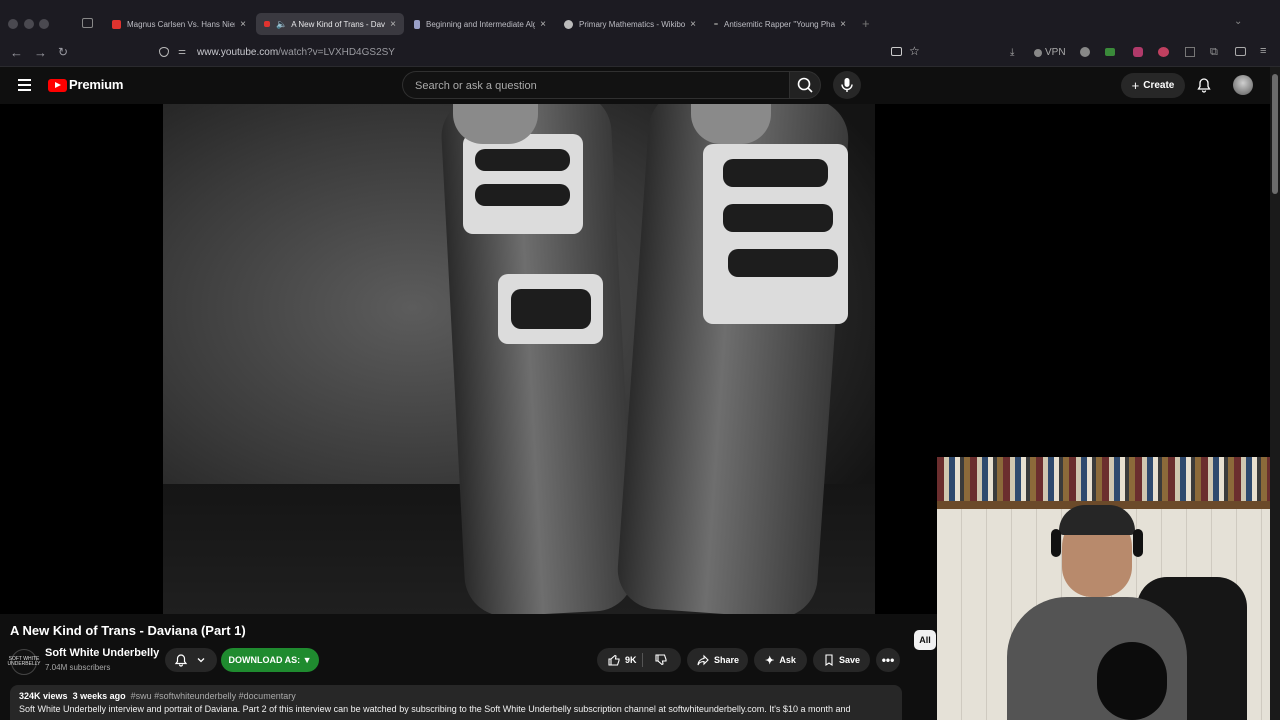 This screenshot has height=720, width=1280. I want to click on tab-antisemitic-rapper: Antisemitic Rapper "Young Pharaoh" ×, so click(780, 24).